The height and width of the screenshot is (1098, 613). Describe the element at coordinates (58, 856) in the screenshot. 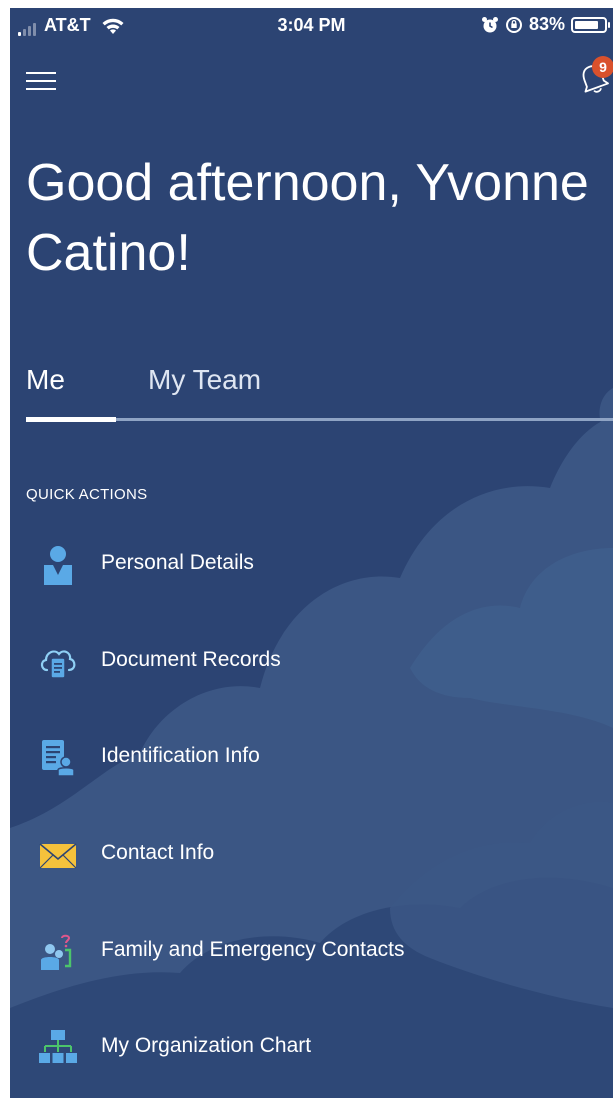

I see `envelope-icon` at that location.